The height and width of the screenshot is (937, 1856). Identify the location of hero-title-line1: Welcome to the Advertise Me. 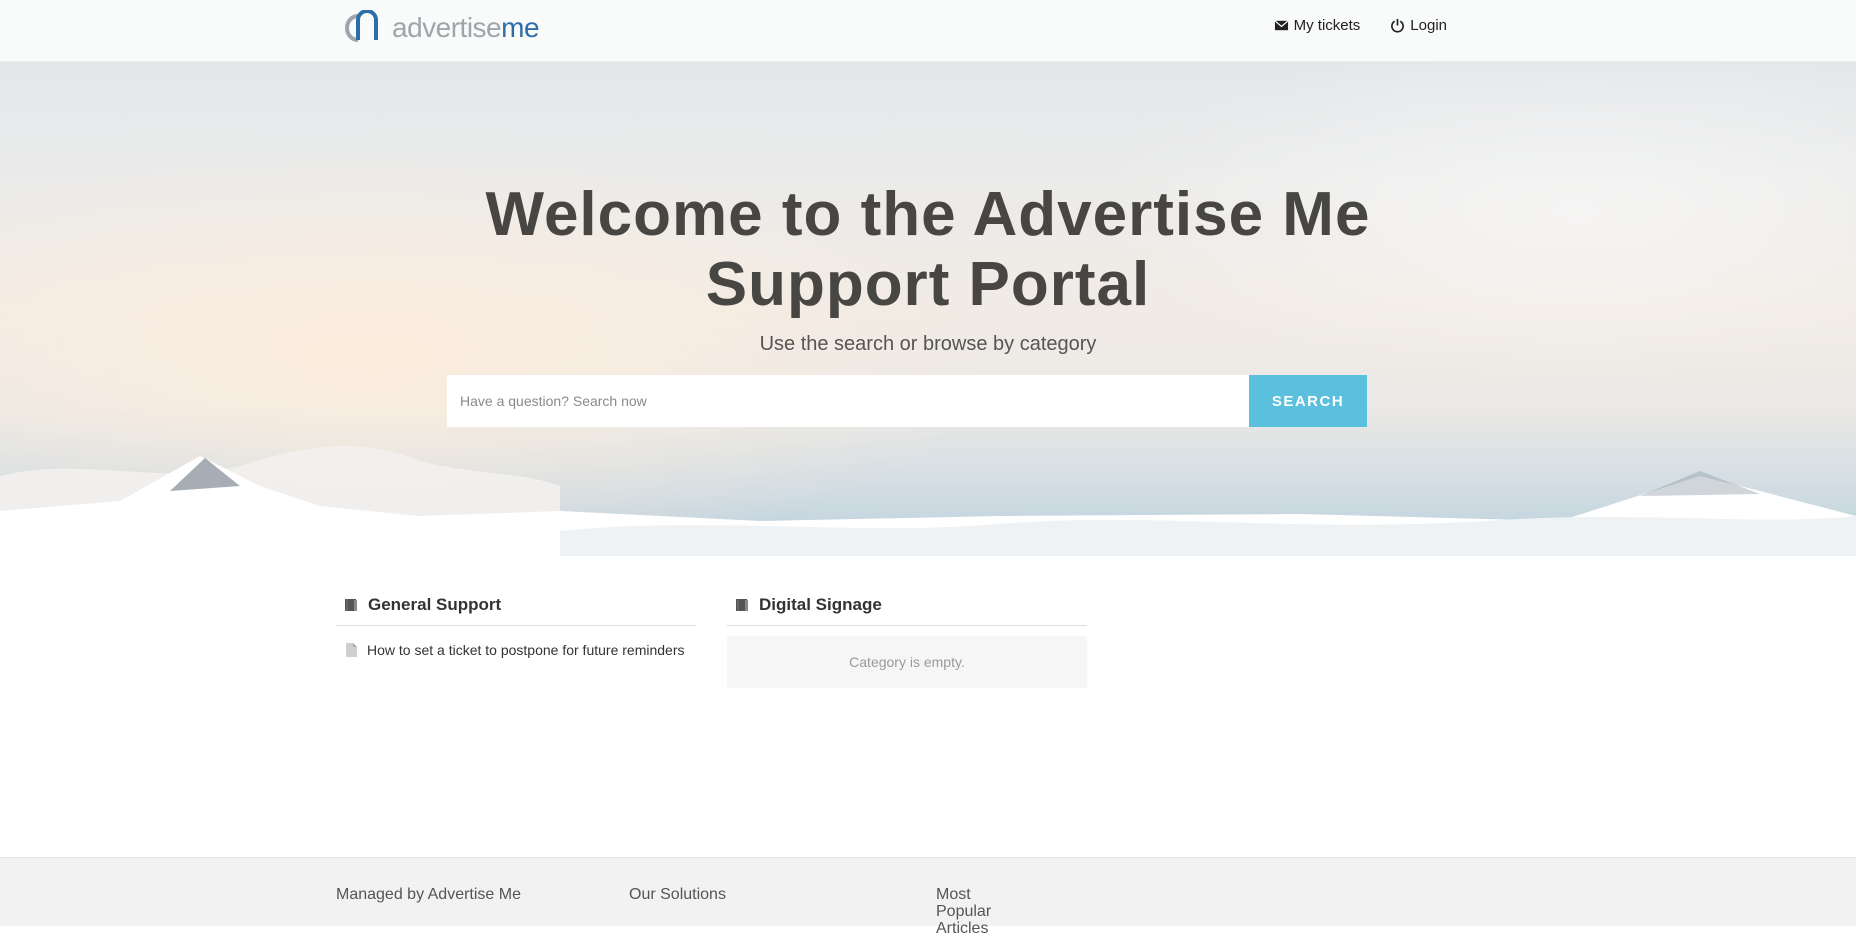
(928, 214).